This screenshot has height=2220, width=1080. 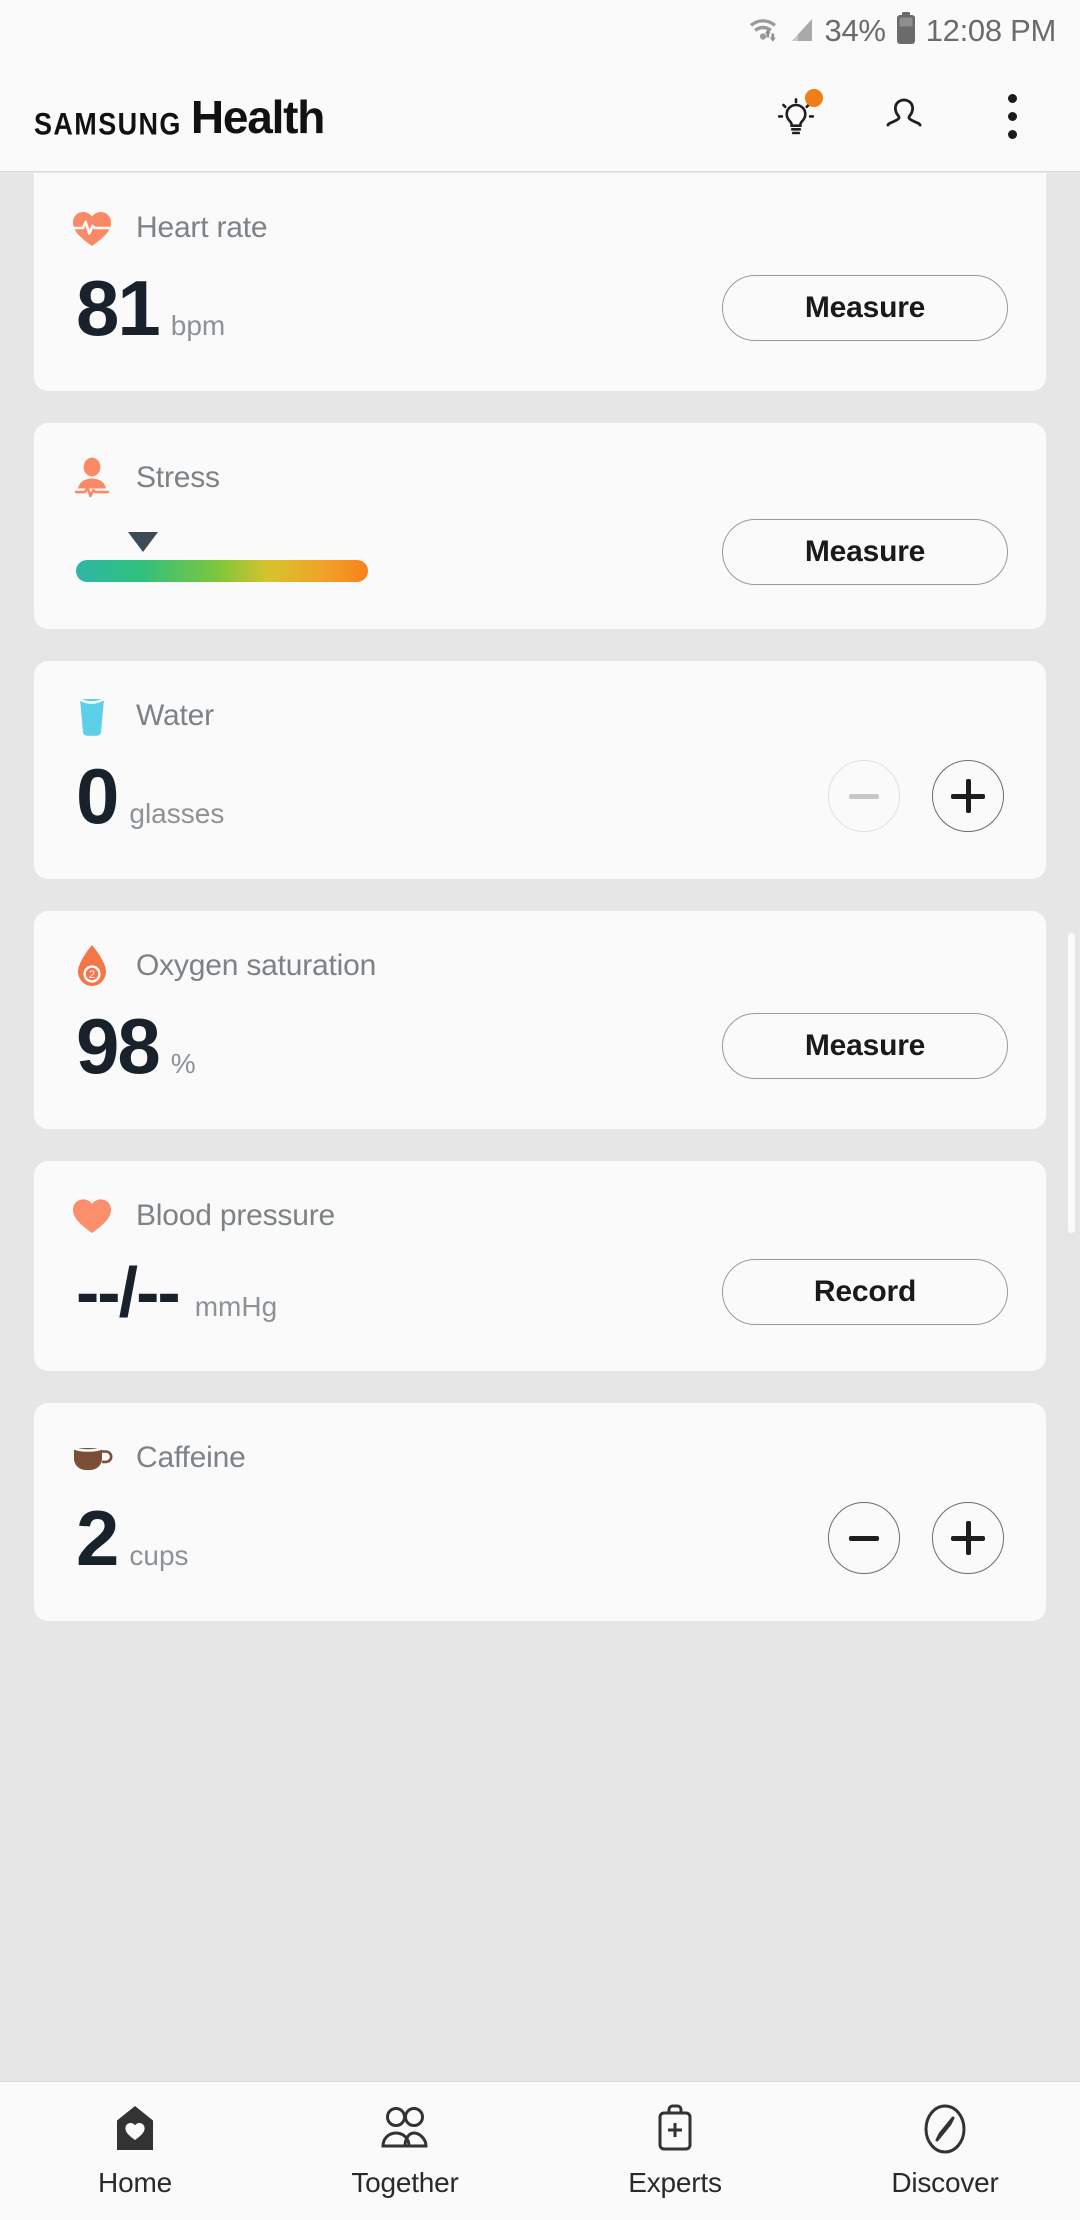 What do you see at coordinates (675, 2129) in the screenshot?
I see `medical-bag-icon` at bounding box center [675, 2129].